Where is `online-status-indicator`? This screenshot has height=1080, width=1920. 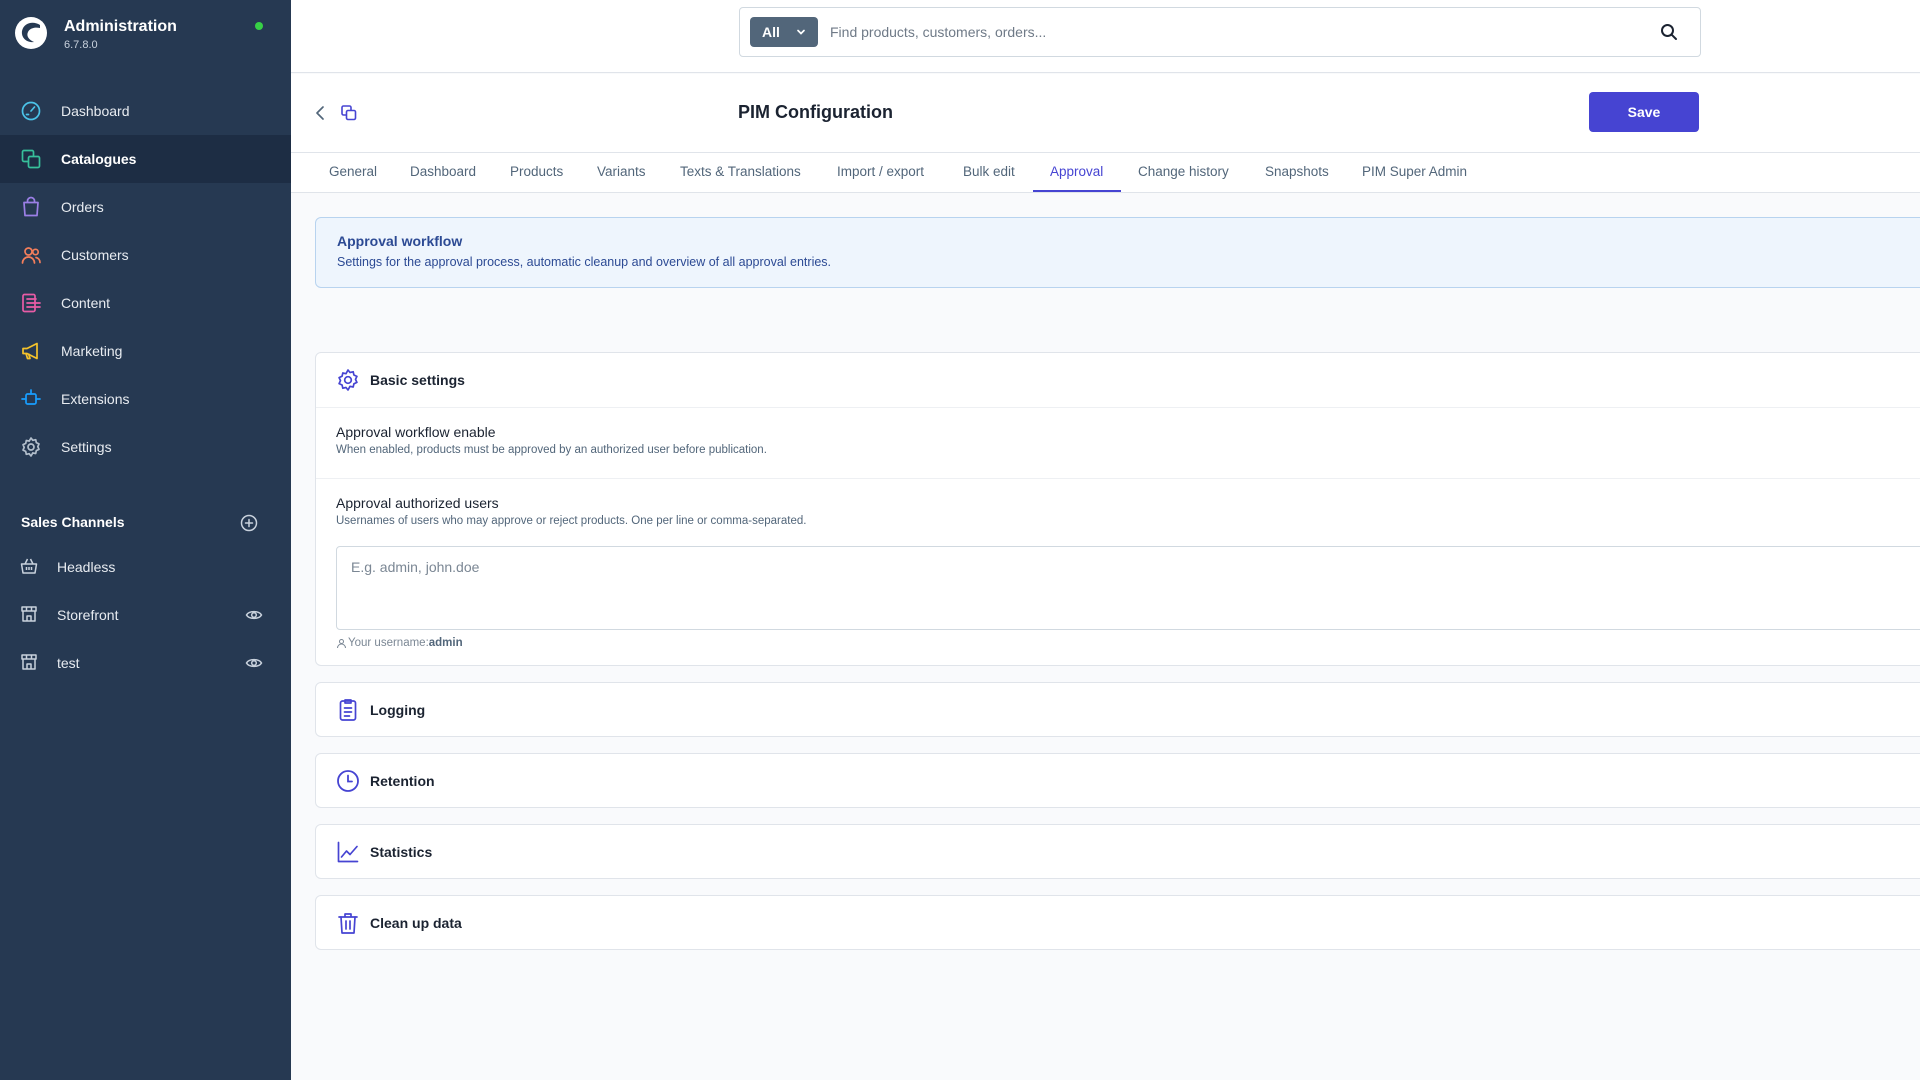
online-status-indicator is located at coordinates (259, 26).